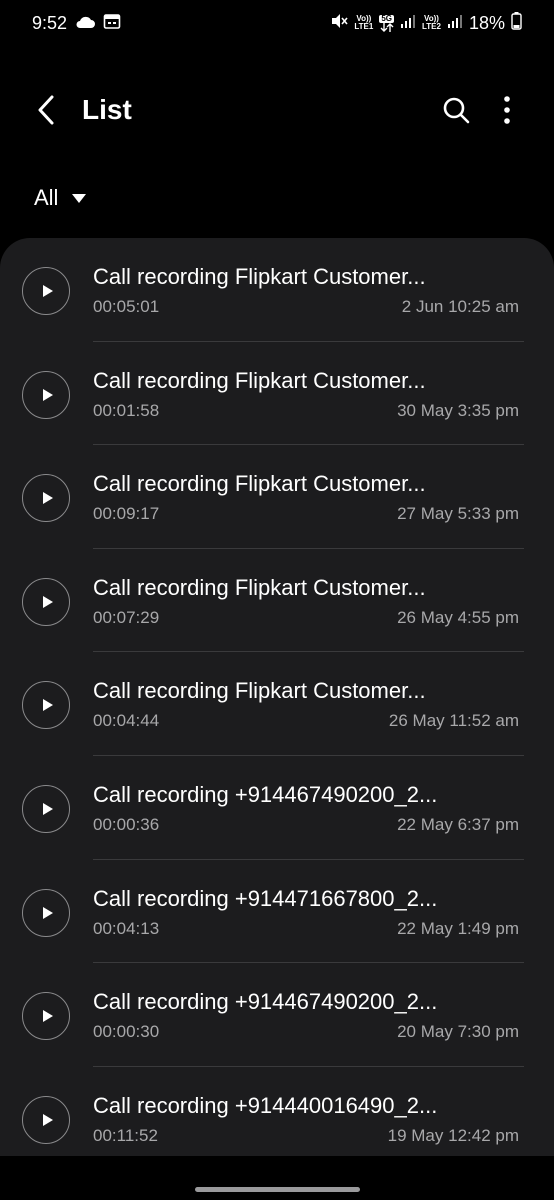 This screenshot has height=1200, width=554. What do you see at coordinates (516, 23) in the screenshot?
I see `battery-icon` at bounding box center [516, 23].